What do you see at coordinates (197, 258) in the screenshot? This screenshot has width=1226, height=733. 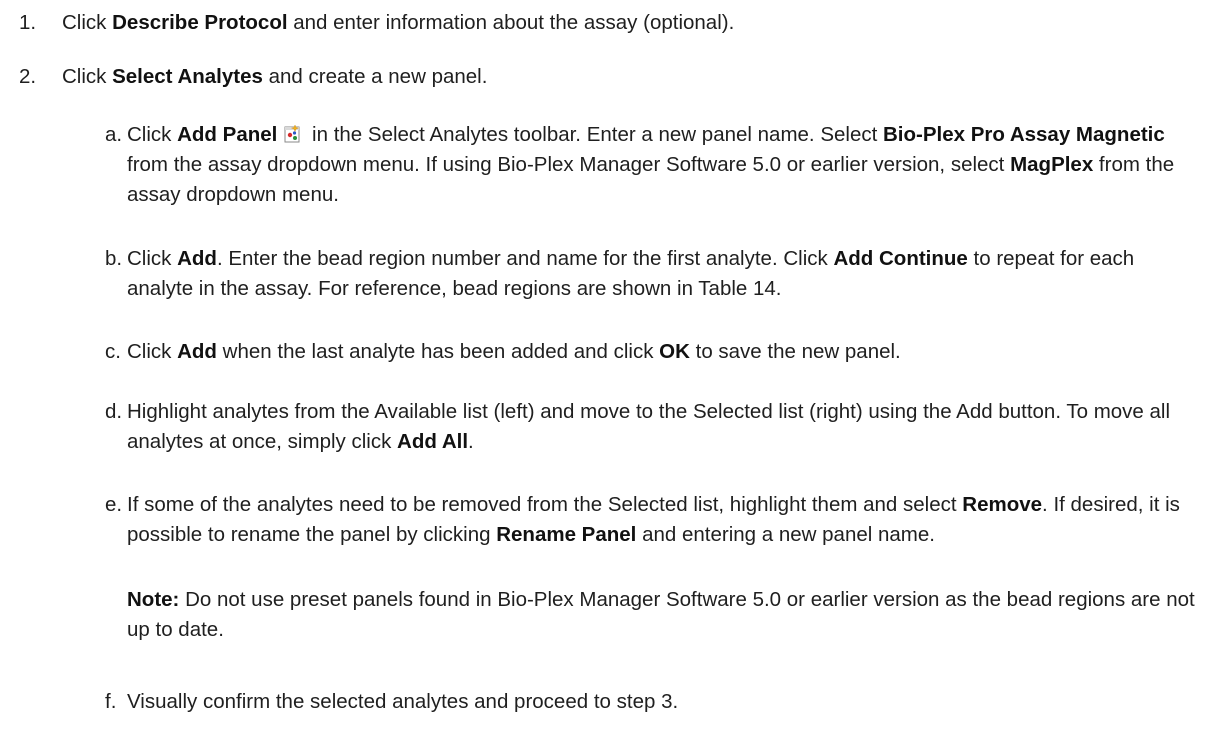 I see `substep-b-b1: Add` at bounding box center [197, 258].